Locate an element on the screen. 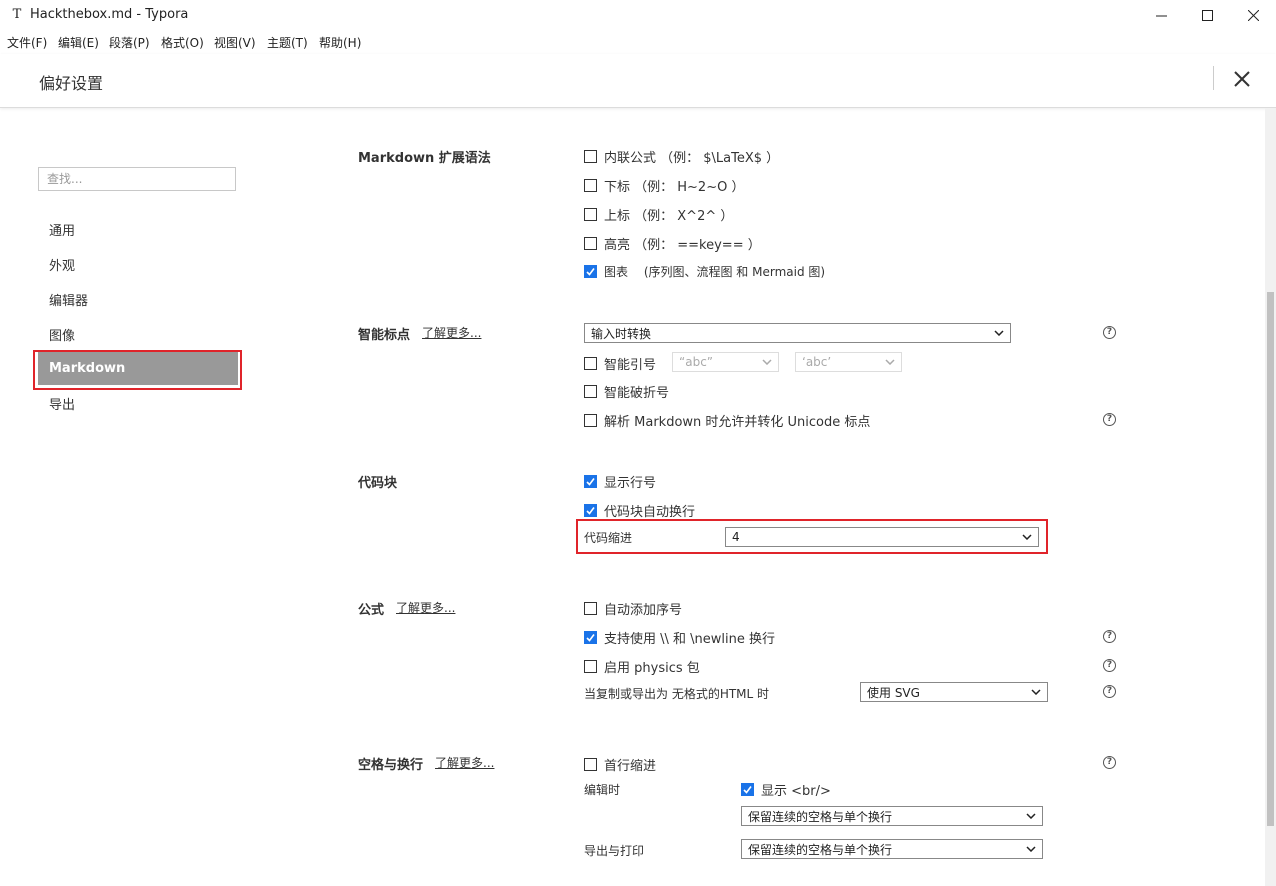  sidebar-item-export: 导出 is located at coordinates (62, 403).